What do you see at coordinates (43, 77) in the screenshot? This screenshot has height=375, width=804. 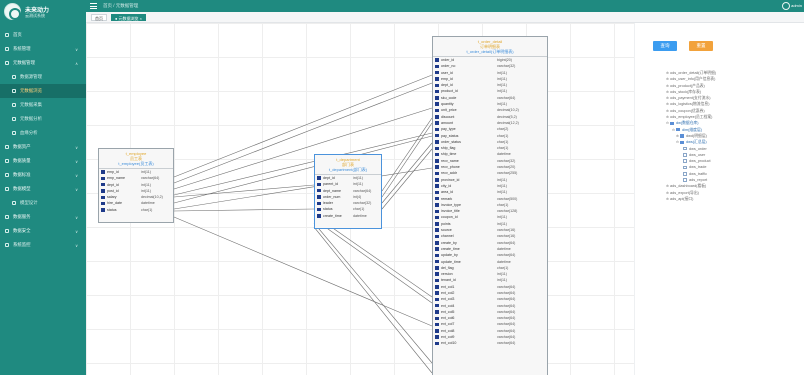 I see `sidebar-item-datasource: 数据源管理` at bounding box center [43, 77].